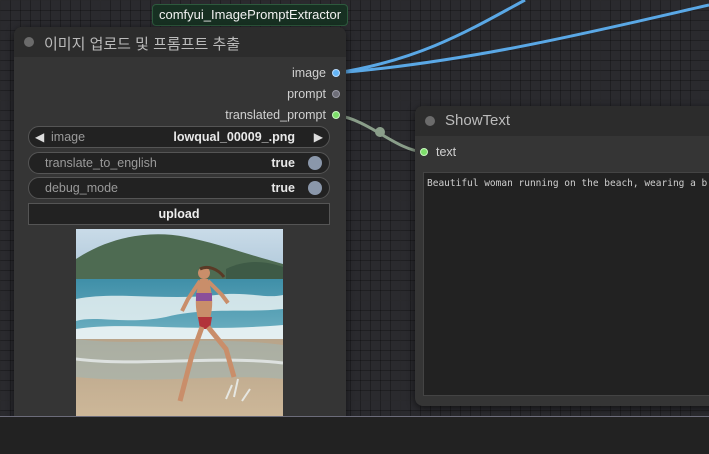 This screenshot has width=709, height=454. I want to click on input-slot-text: text, so click(438, 152).